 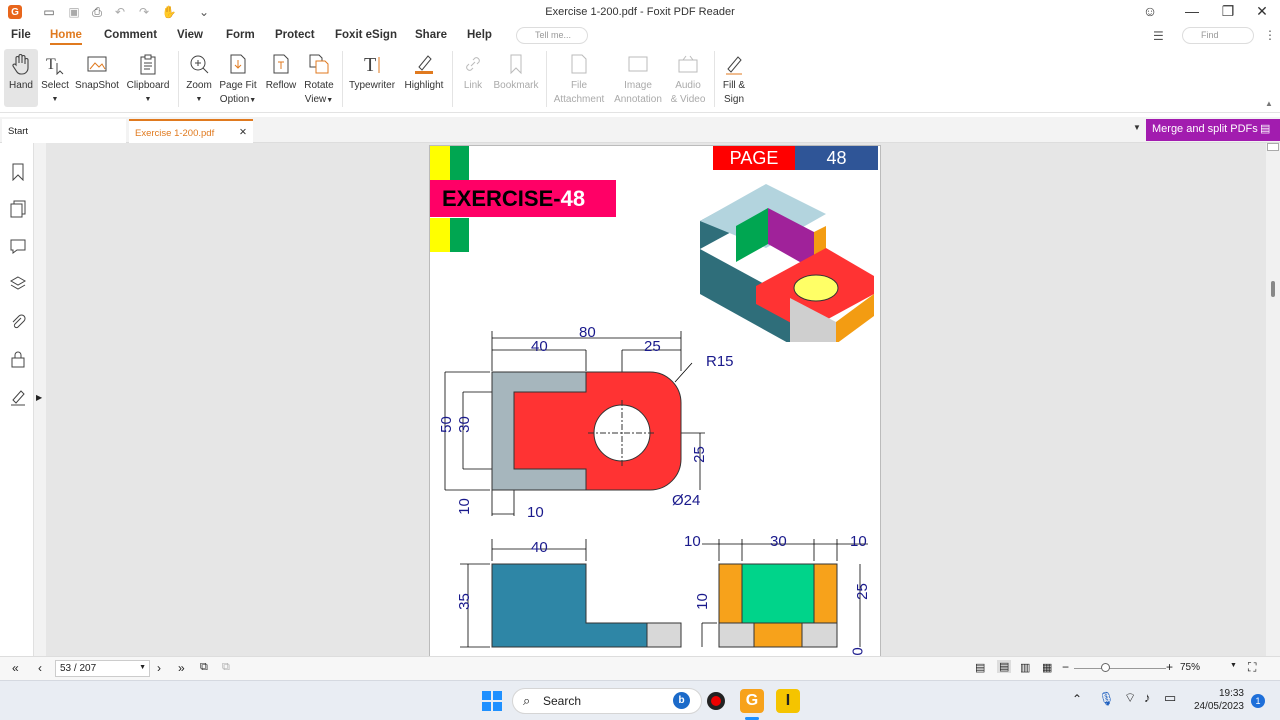 I want to click on hand-tool-button: Hand, so click(x=21, y=78).